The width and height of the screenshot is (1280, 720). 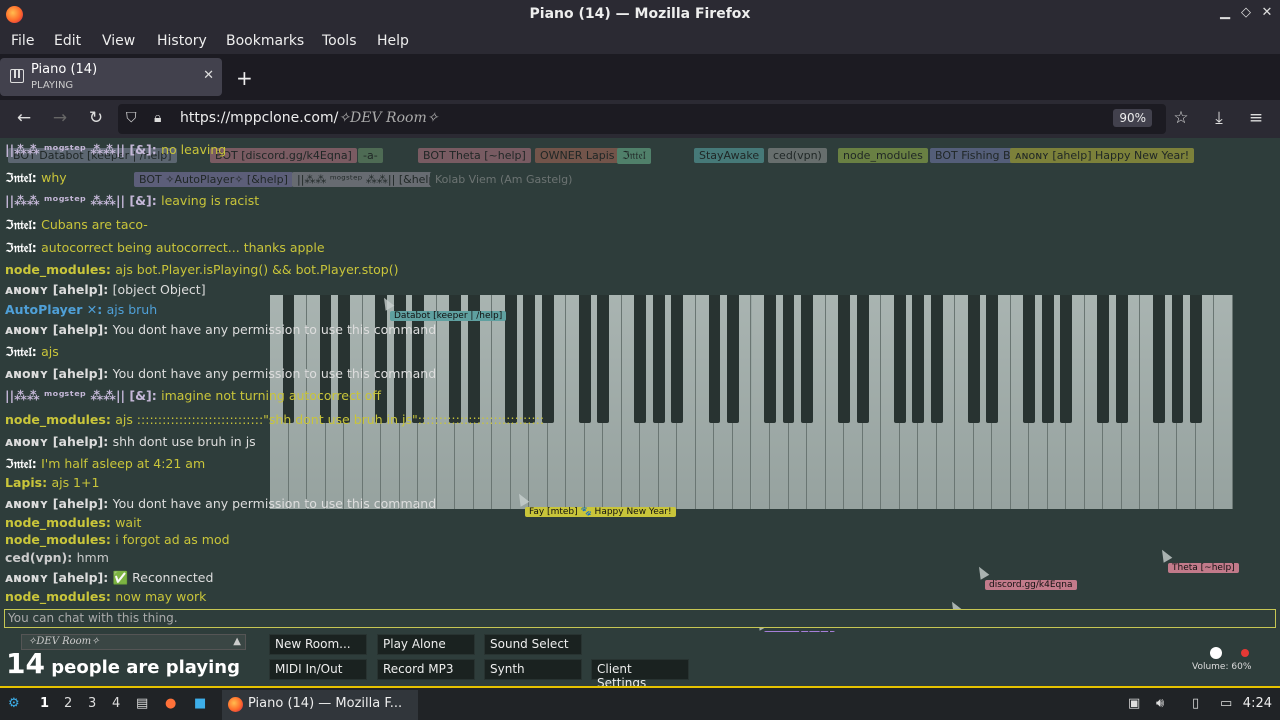 I want to click on reload-icon: ↻, so click(x=96, y=118).